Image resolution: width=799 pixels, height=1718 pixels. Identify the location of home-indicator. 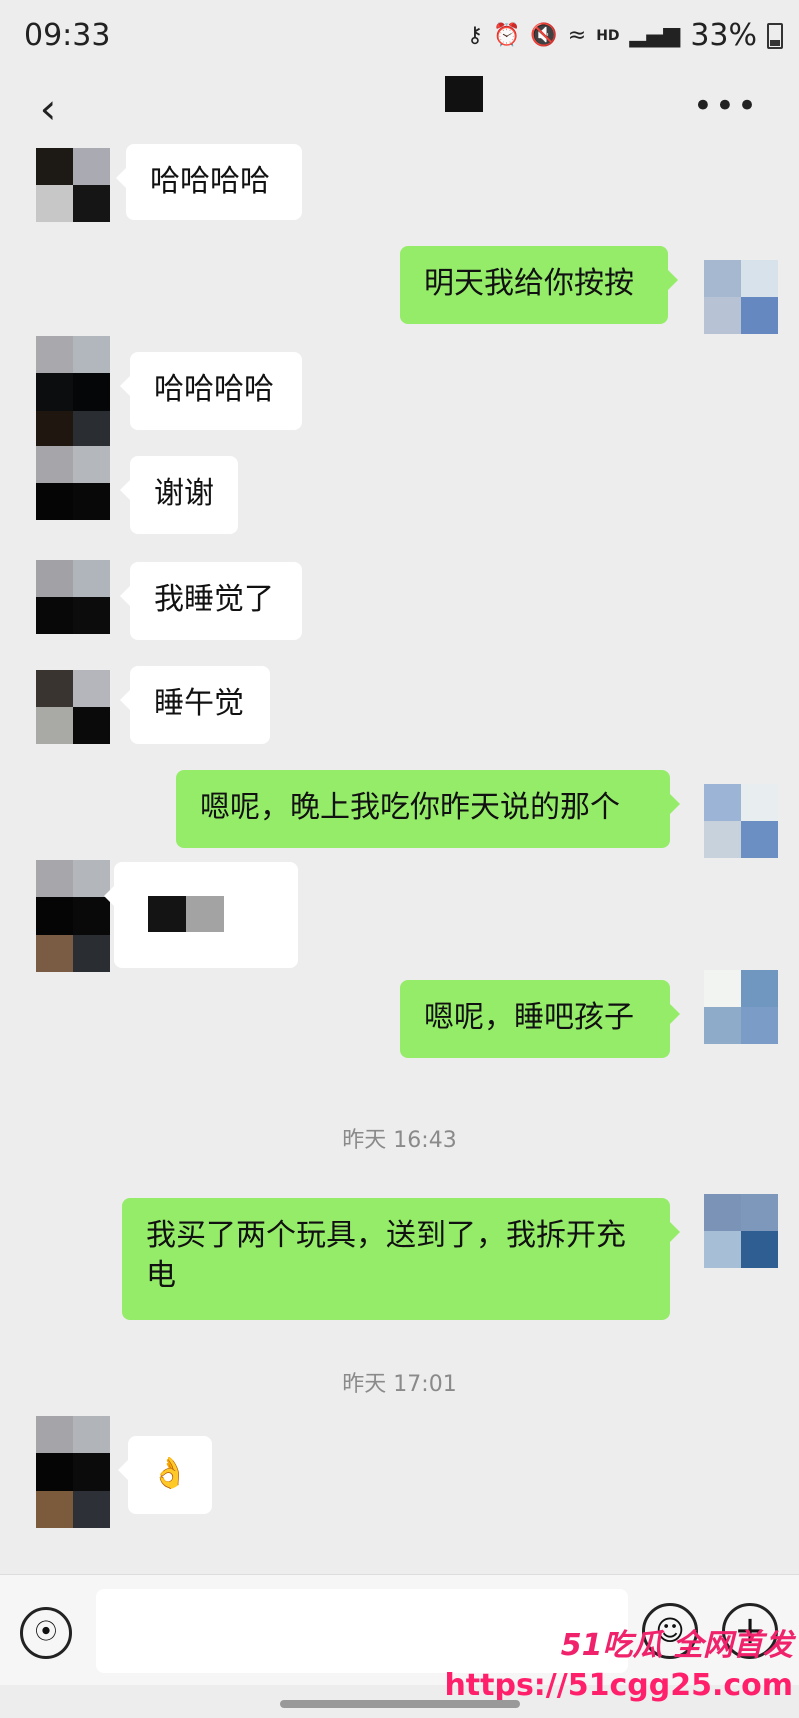
(400, 1704).